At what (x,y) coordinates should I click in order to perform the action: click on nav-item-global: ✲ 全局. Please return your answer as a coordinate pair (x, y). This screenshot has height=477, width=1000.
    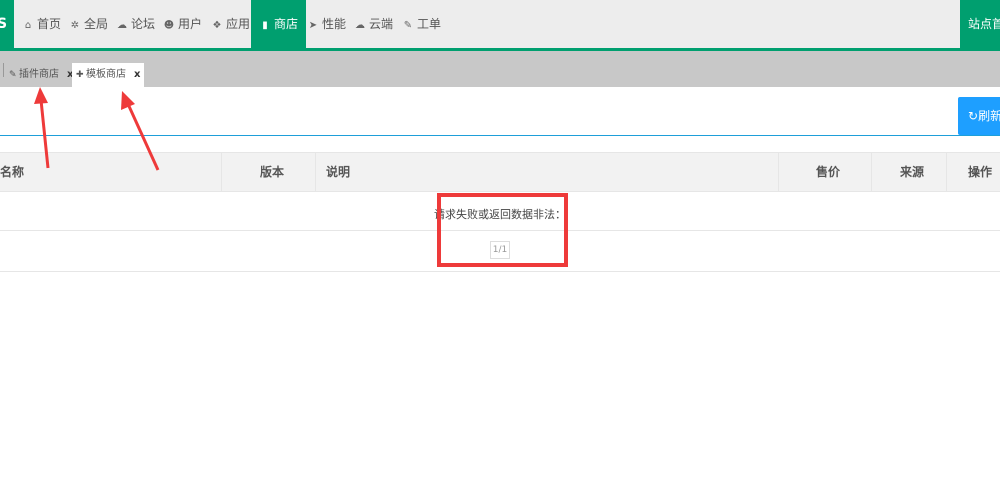
    Looking at the image, I should click on (88, 24).